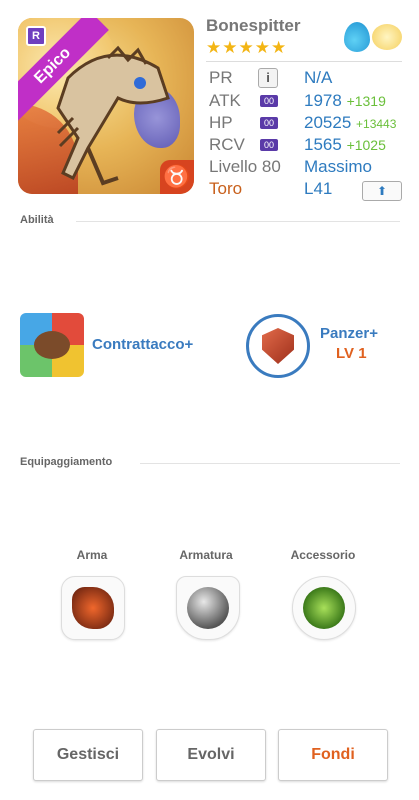 This screenshot has width=419, height=800. Describe the element at coordinates (333, 755) in the screenshot. I see `fuse-button: Fondi` at that location.